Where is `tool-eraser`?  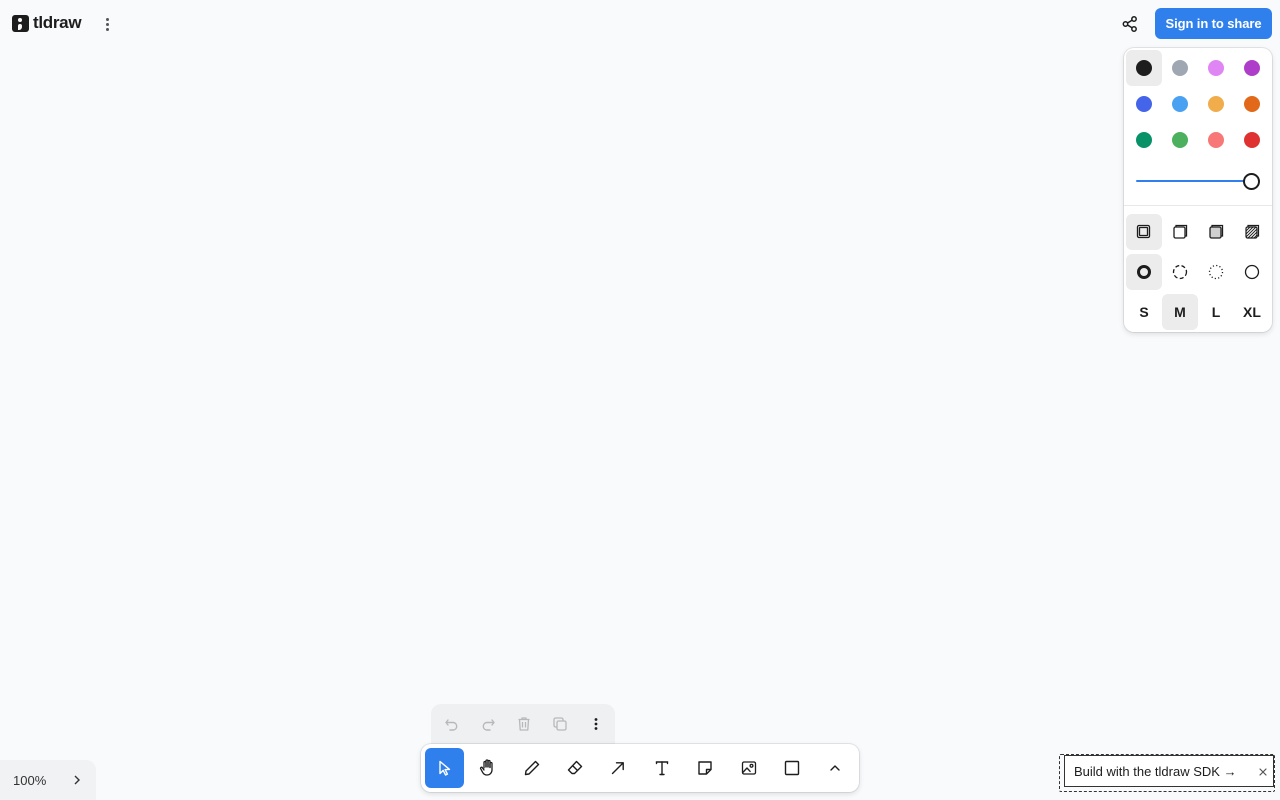 tool-eraser is located at coordinates (574, 768).